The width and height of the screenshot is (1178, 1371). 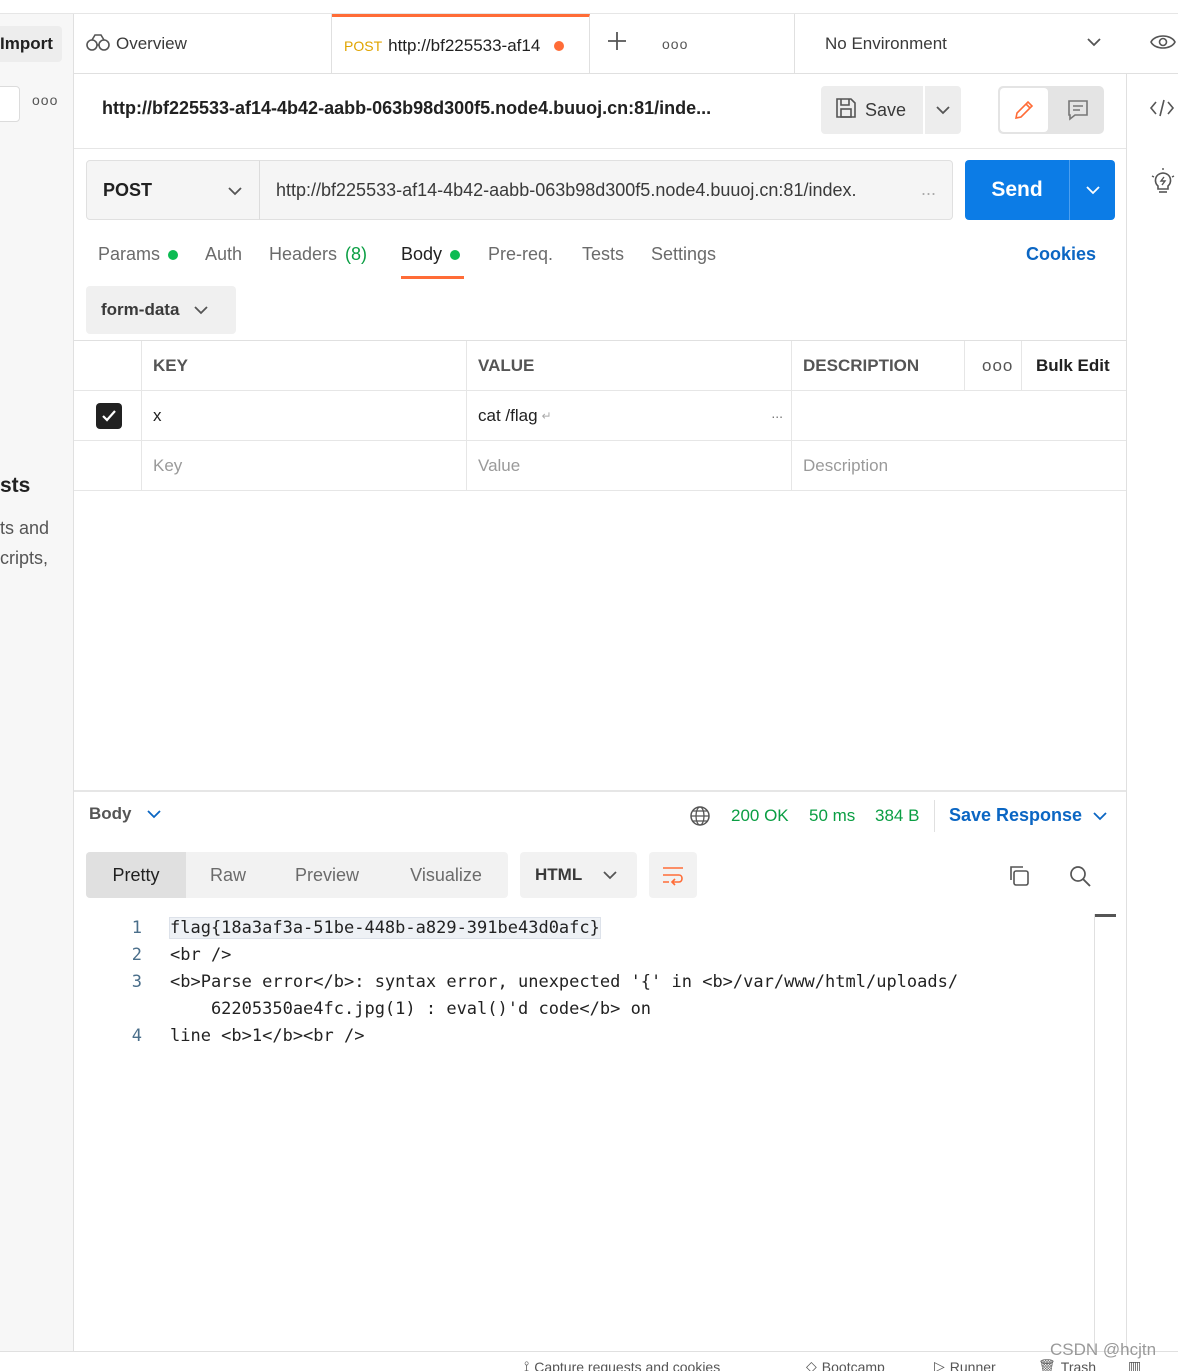 What do you see at coordinates (161, 310) in the screenshot?
I see `body-type-select: form-data` at bounding box center [161, 310].